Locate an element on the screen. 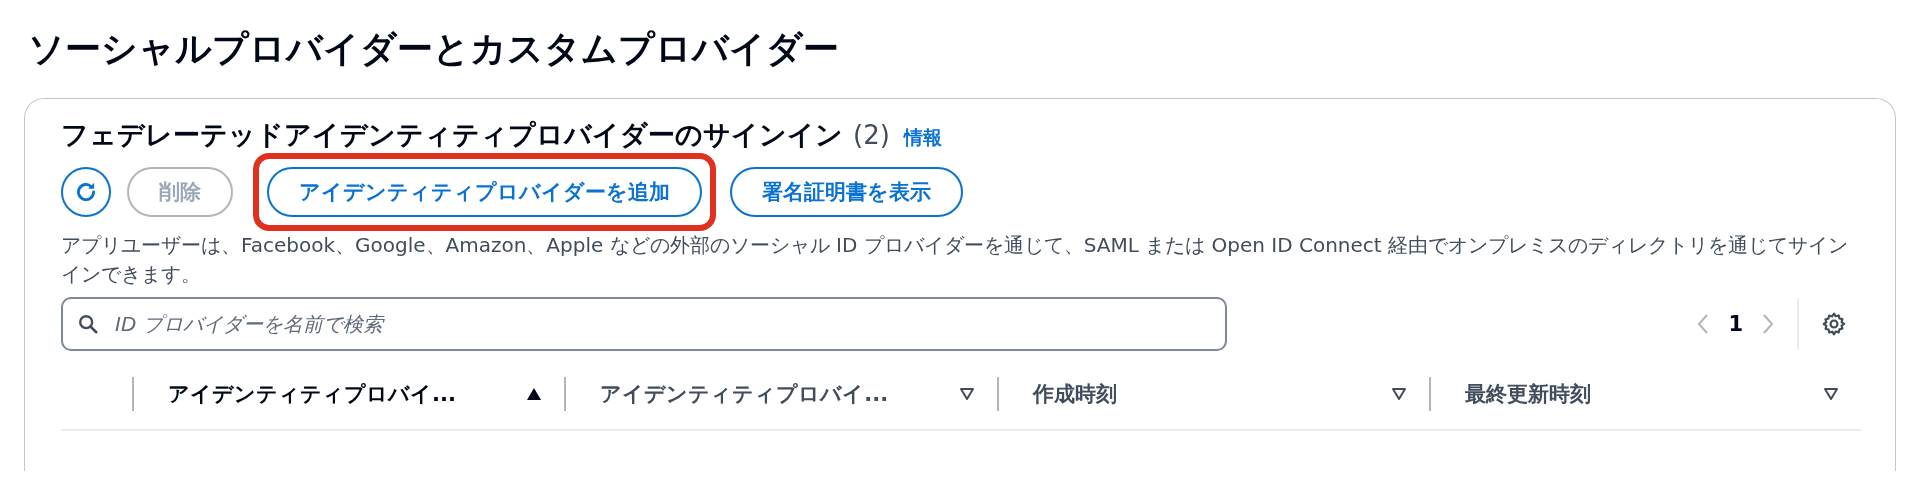 The width and height of the screenshot is (1914, 486). info-link: 情報 is located at coordinates (922, 138).